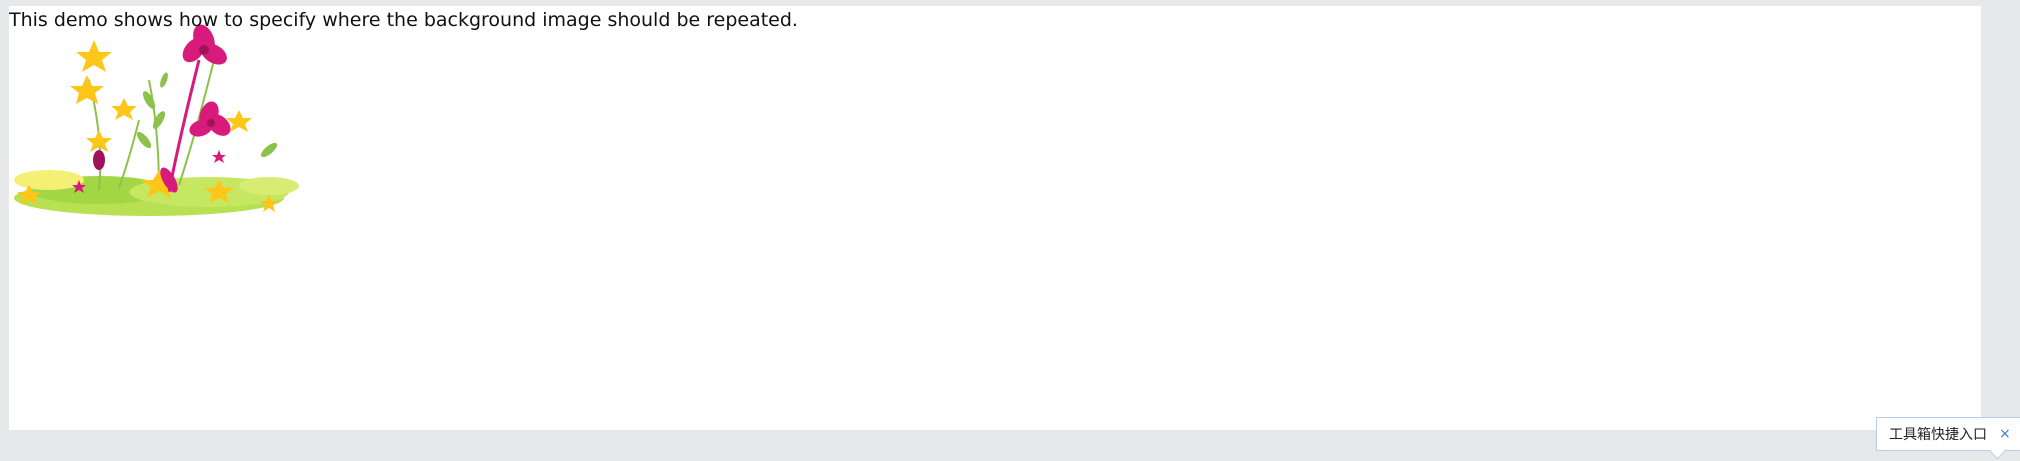  I want to click on toolbox-shortcut-button: 工具箱快捷入口 ×, so click(1948, 438).